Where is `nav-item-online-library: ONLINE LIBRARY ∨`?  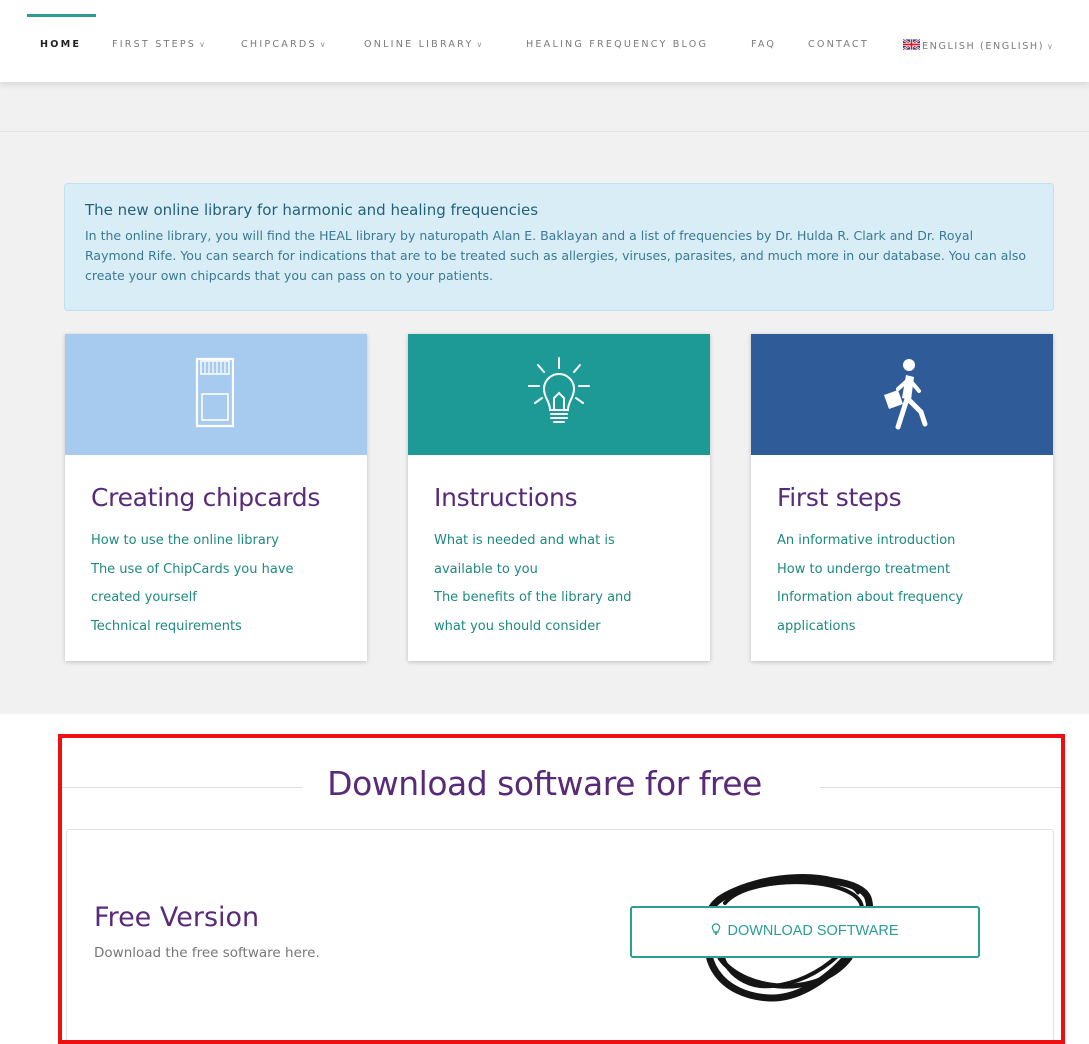 nav-item-online-library: ONLINE LIBRARY ∨ is located at coordinates (423, 44).